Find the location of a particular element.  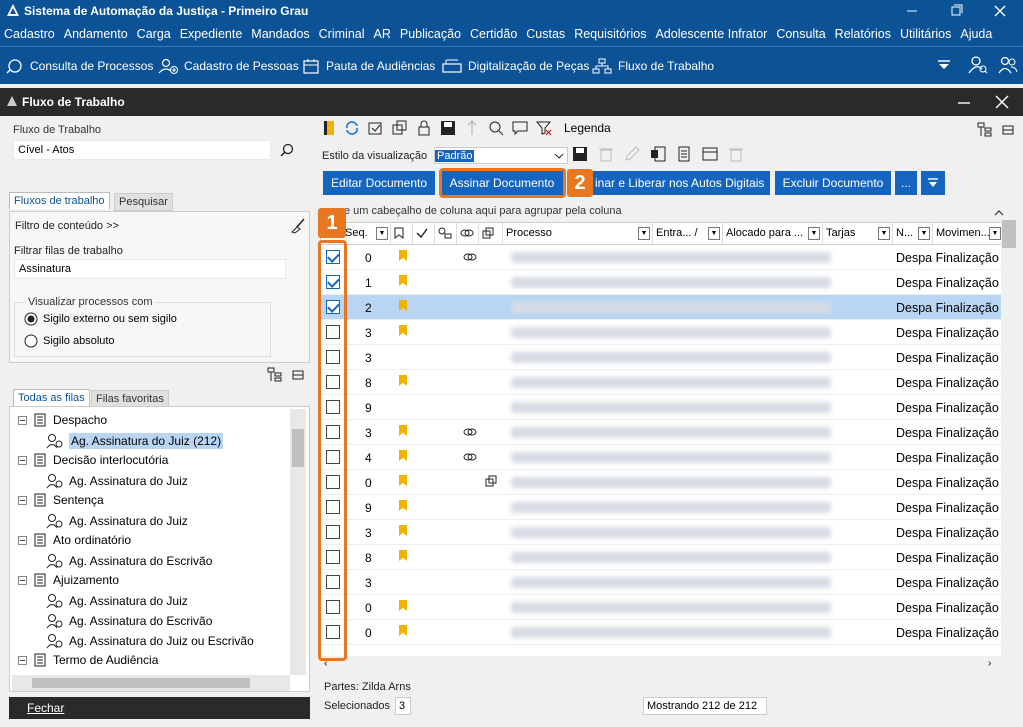

tab-todas-filas: Todas as filas is located at coordinates (51, 397).